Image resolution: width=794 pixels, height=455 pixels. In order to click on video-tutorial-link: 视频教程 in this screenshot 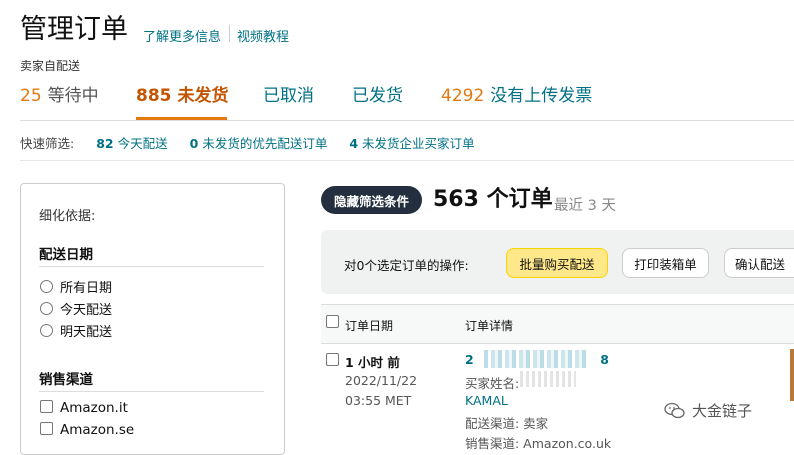, I will do `click(263, 35)`.